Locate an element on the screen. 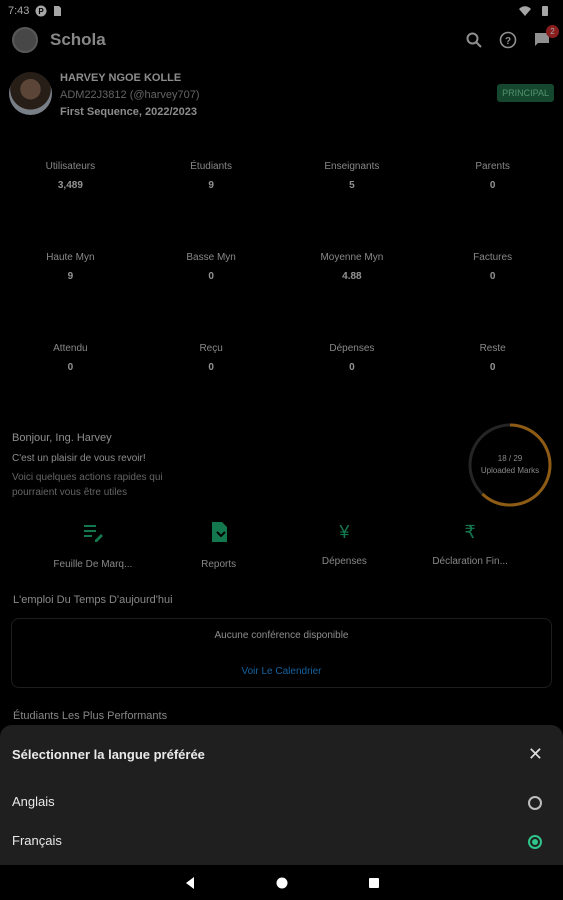 This screenshot has height=900, width=563. language-option-french: Français is located at coordinates (281, 841).